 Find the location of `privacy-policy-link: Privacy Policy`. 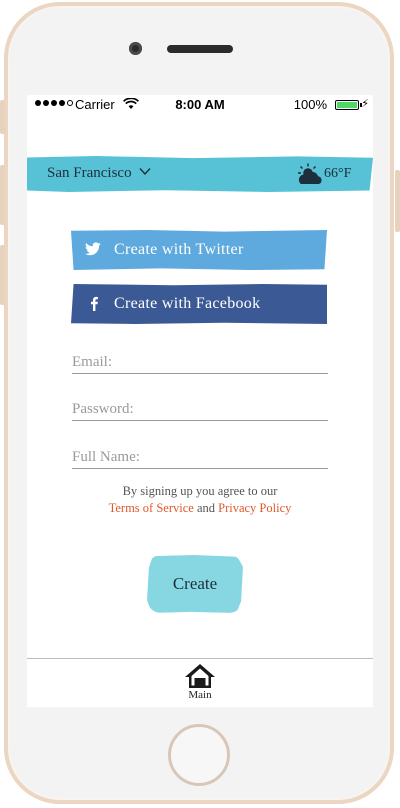

privacy-policy-link: Privacy Policy is located at coordinates (254, 508).